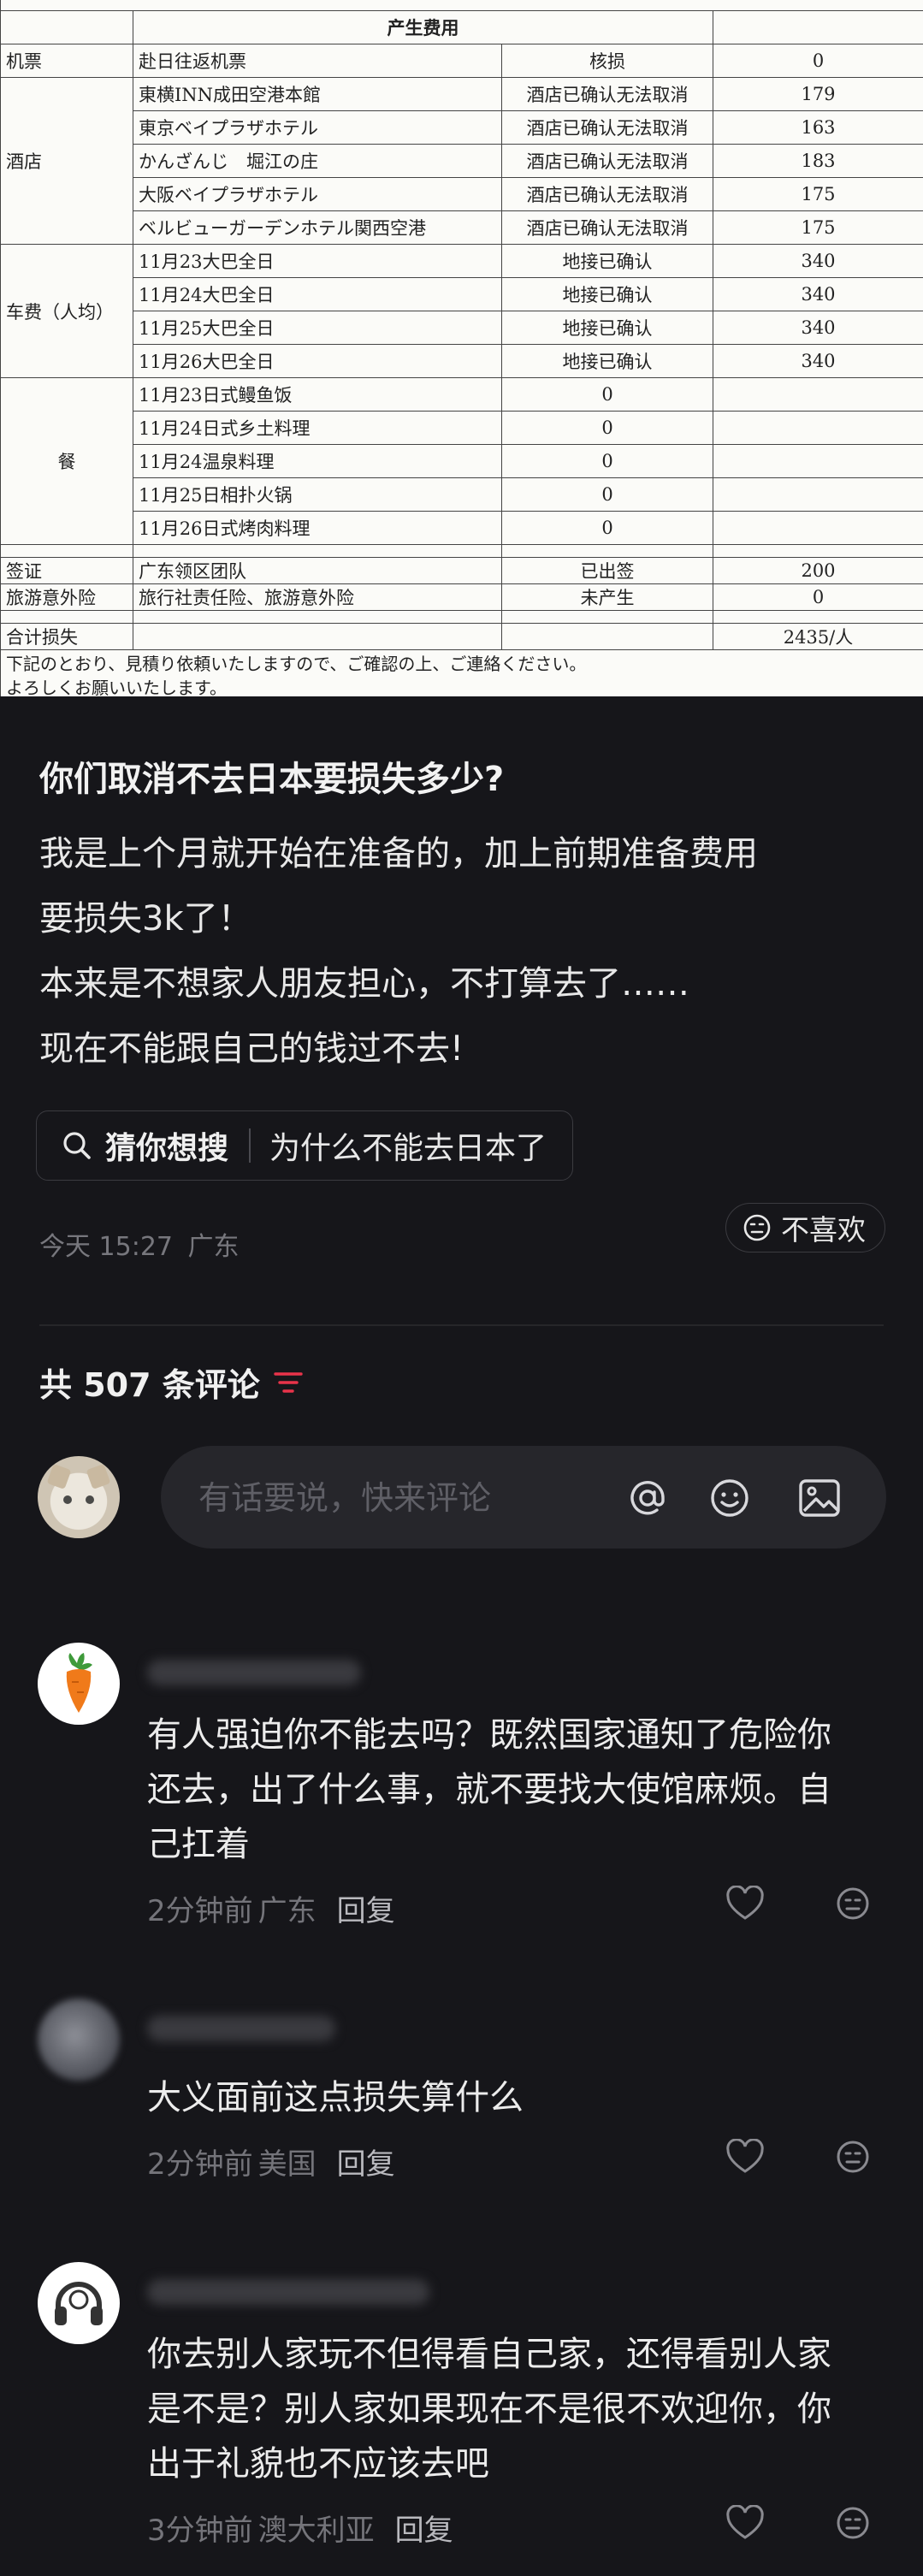  I want to click on table-row: 机票 赴日往返机票 核损 0, so click(461, 61).